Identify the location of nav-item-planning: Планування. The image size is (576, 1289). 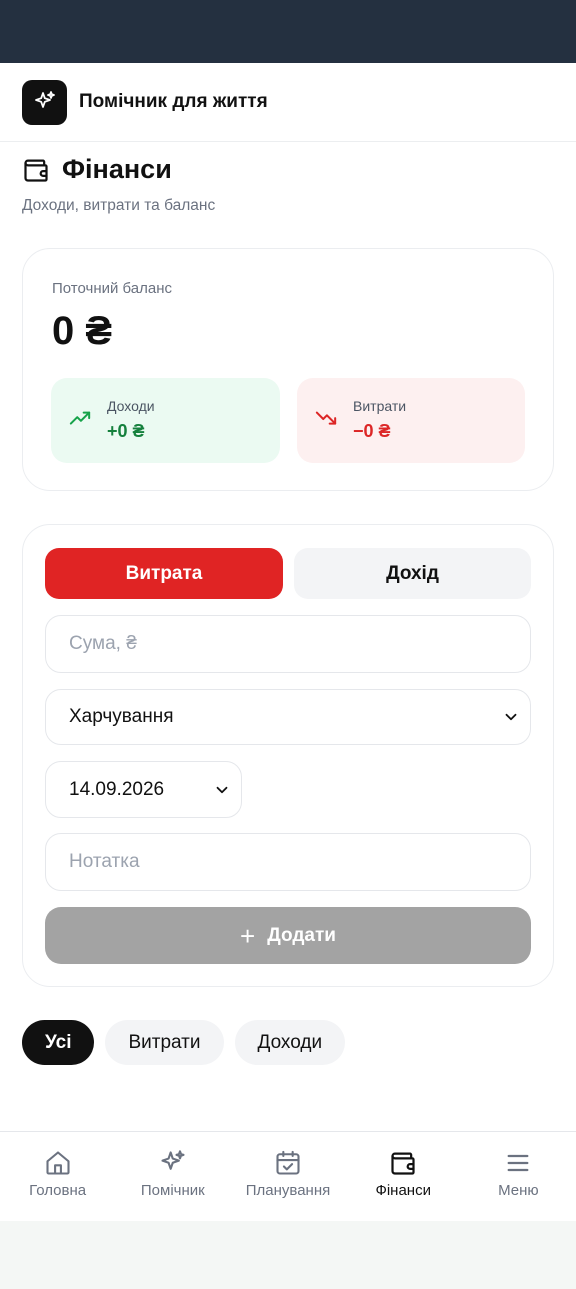
(287, 1176).